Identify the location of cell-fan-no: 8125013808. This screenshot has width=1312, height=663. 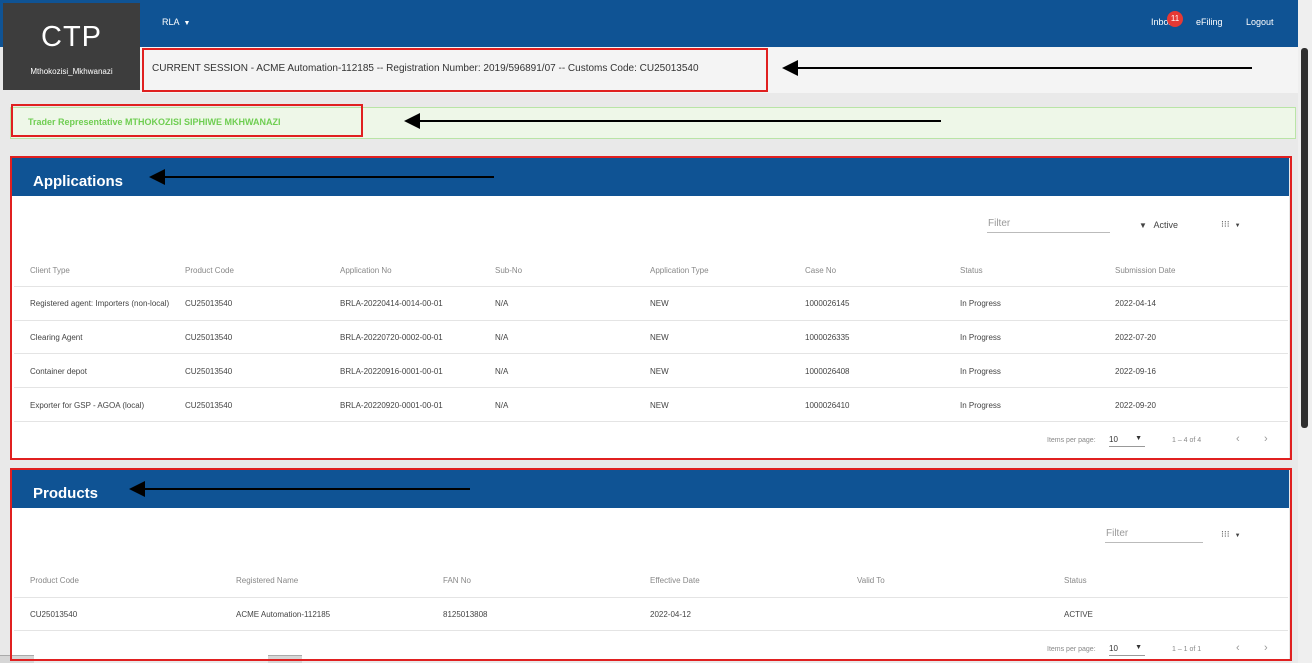
(465, 614).